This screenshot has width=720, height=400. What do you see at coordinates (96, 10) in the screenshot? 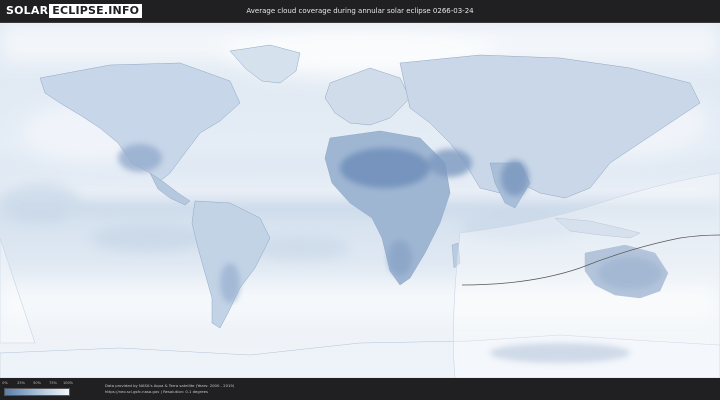
I see `logo-text-eclipse-info: ECLIPSE.INFO` at bounding box center [96, 10].